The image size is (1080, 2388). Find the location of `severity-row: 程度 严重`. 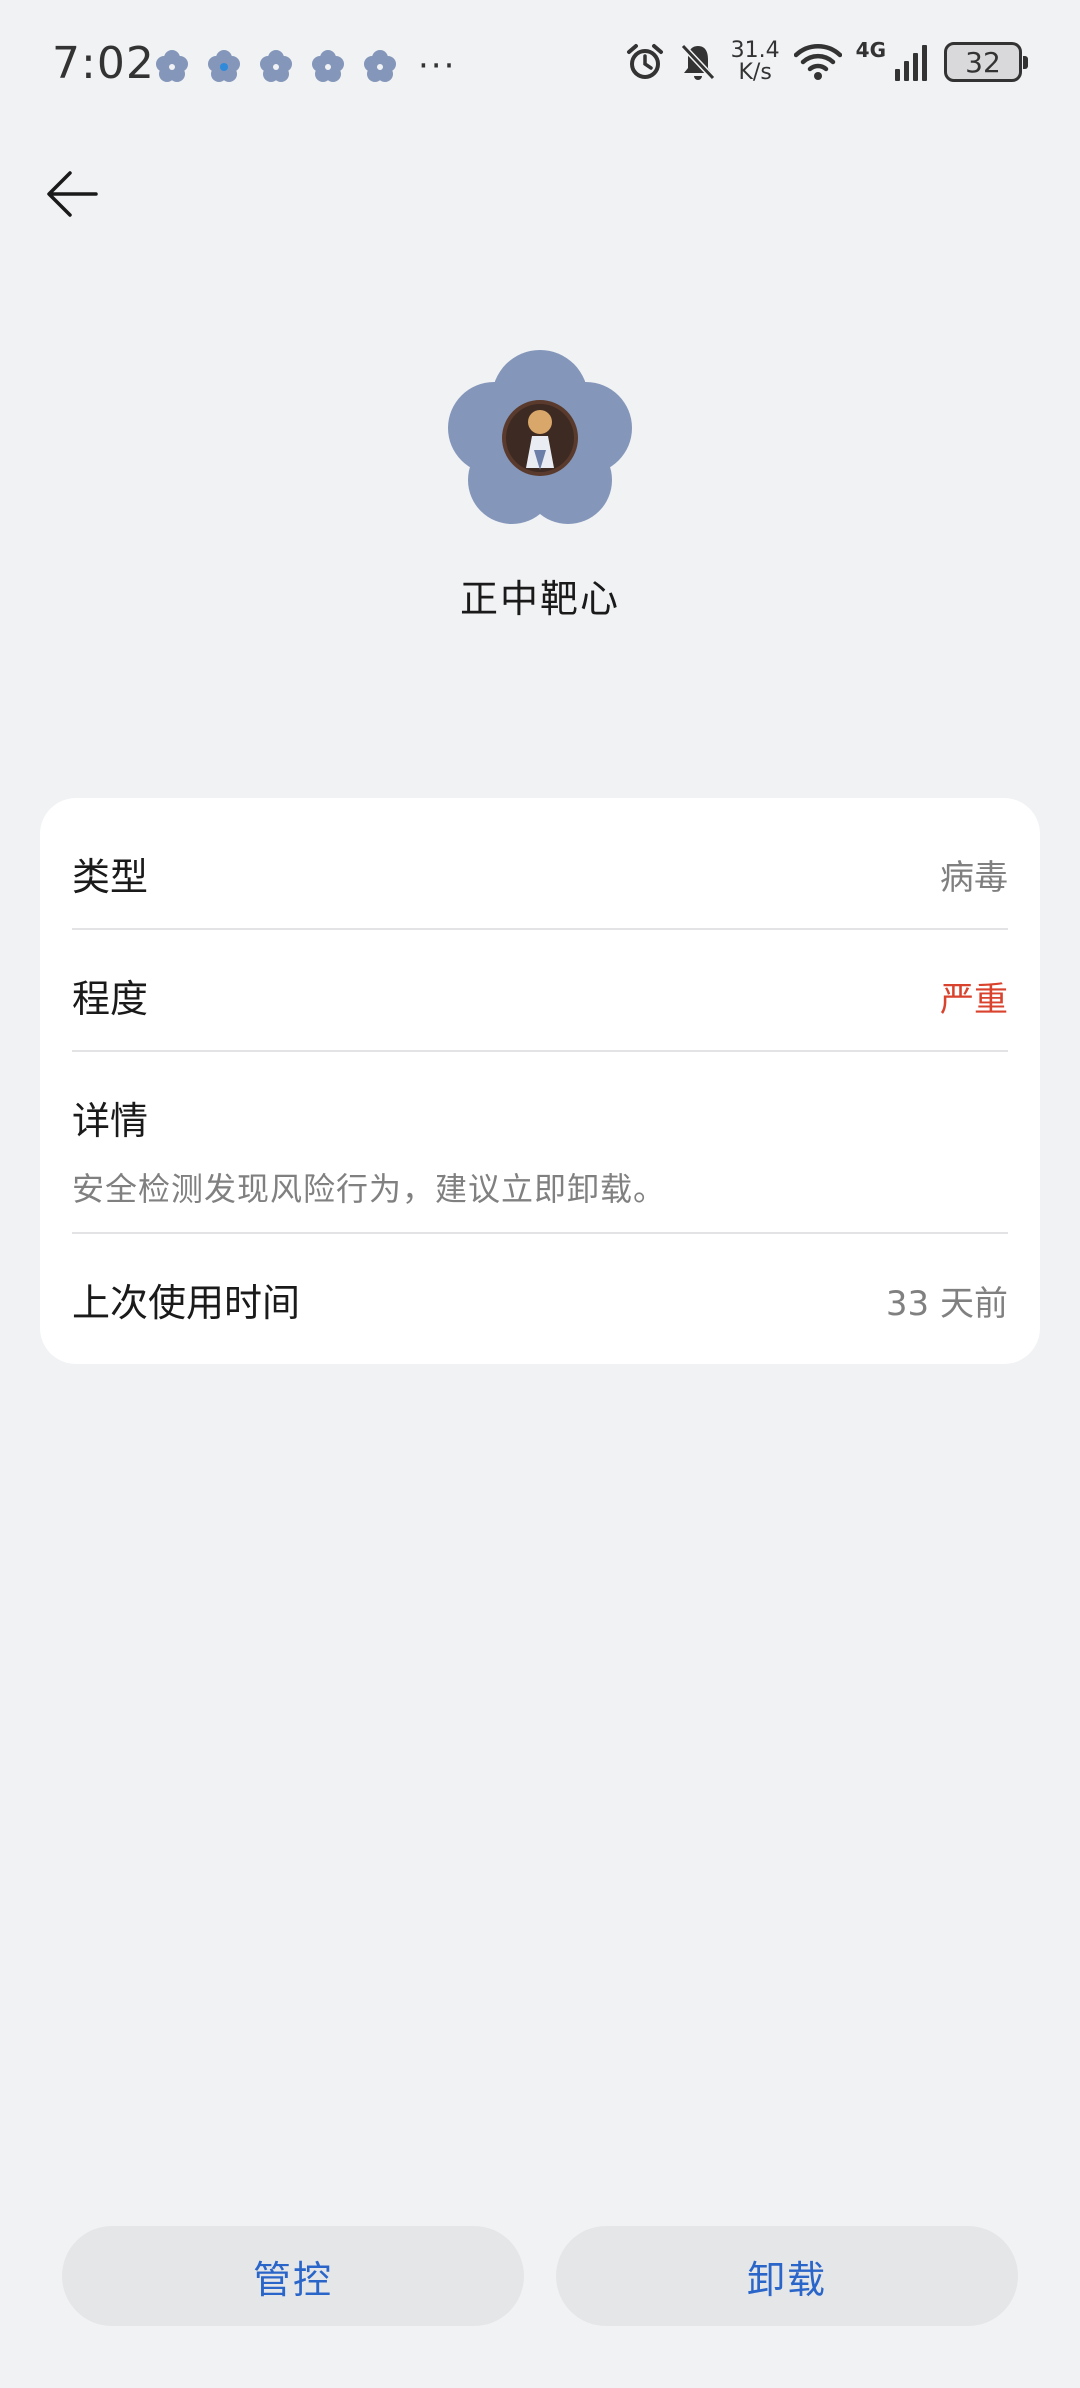

severity-row: 程度 严重 is located at coordinates (540, 994).